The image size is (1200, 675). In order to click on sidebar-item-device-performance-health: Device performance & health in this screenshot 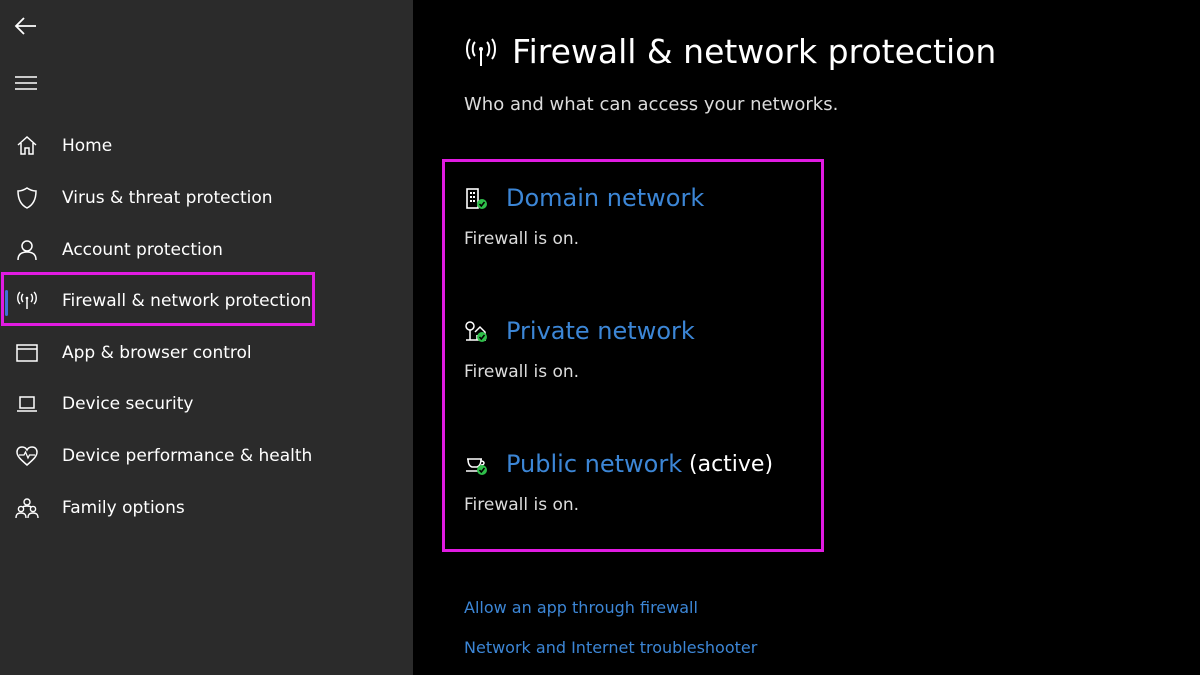, I will do `click(206, 456)`.